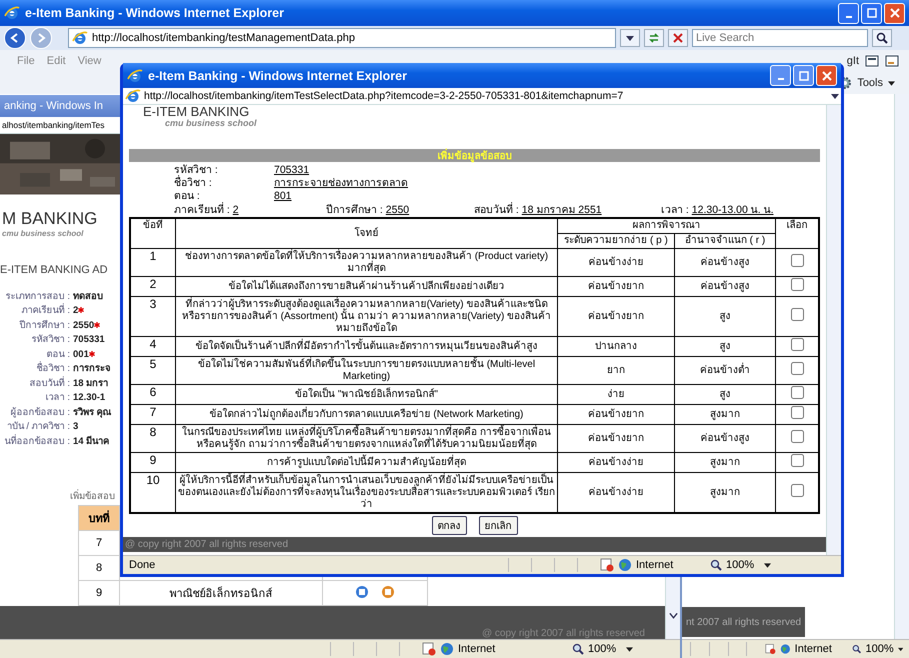 This screenshot has width=909, height=658. I want to click on form-button: ยกเลิก, so click(498, 525).